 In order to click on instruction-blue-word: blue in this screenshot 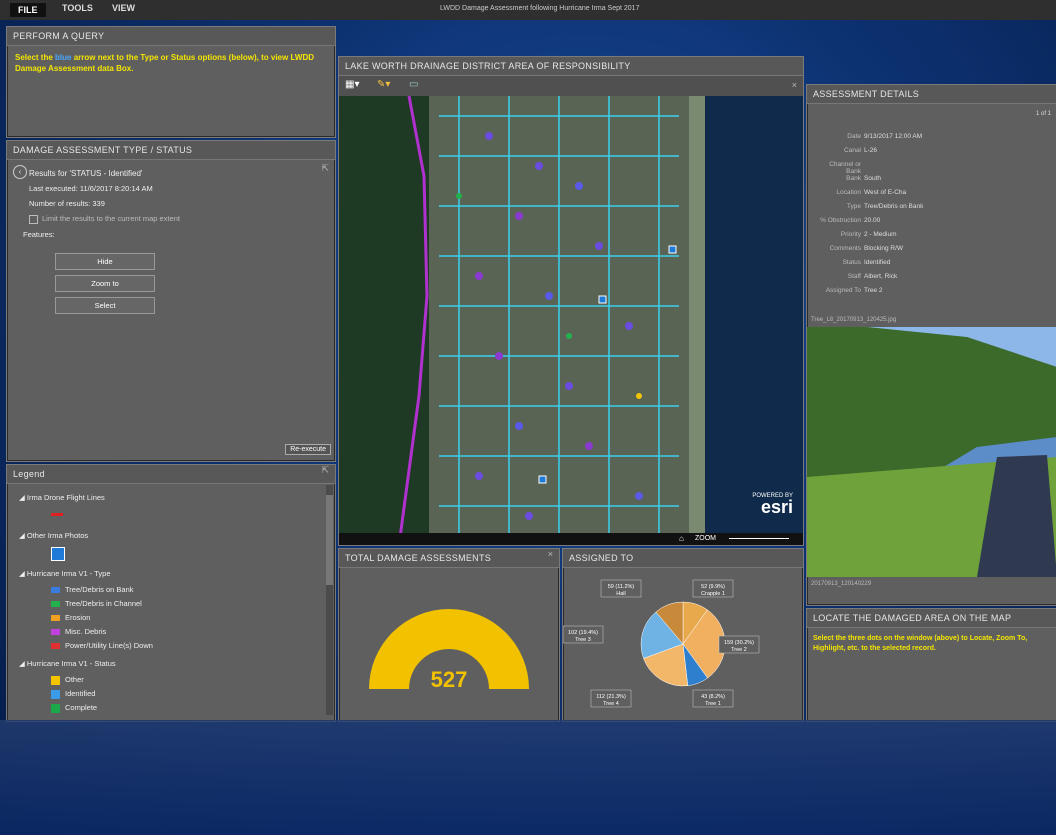, I will do `click(63, 57)`.